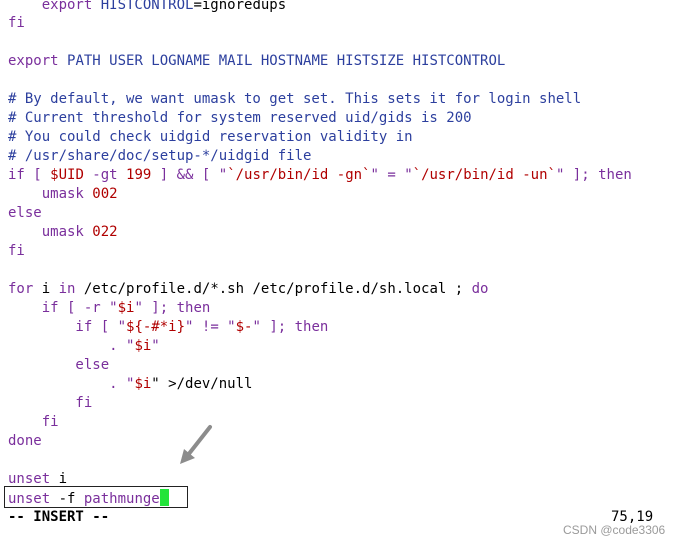  I want to click on code-line-source-null: . "$i" >/dev/null, so click(130, 384).